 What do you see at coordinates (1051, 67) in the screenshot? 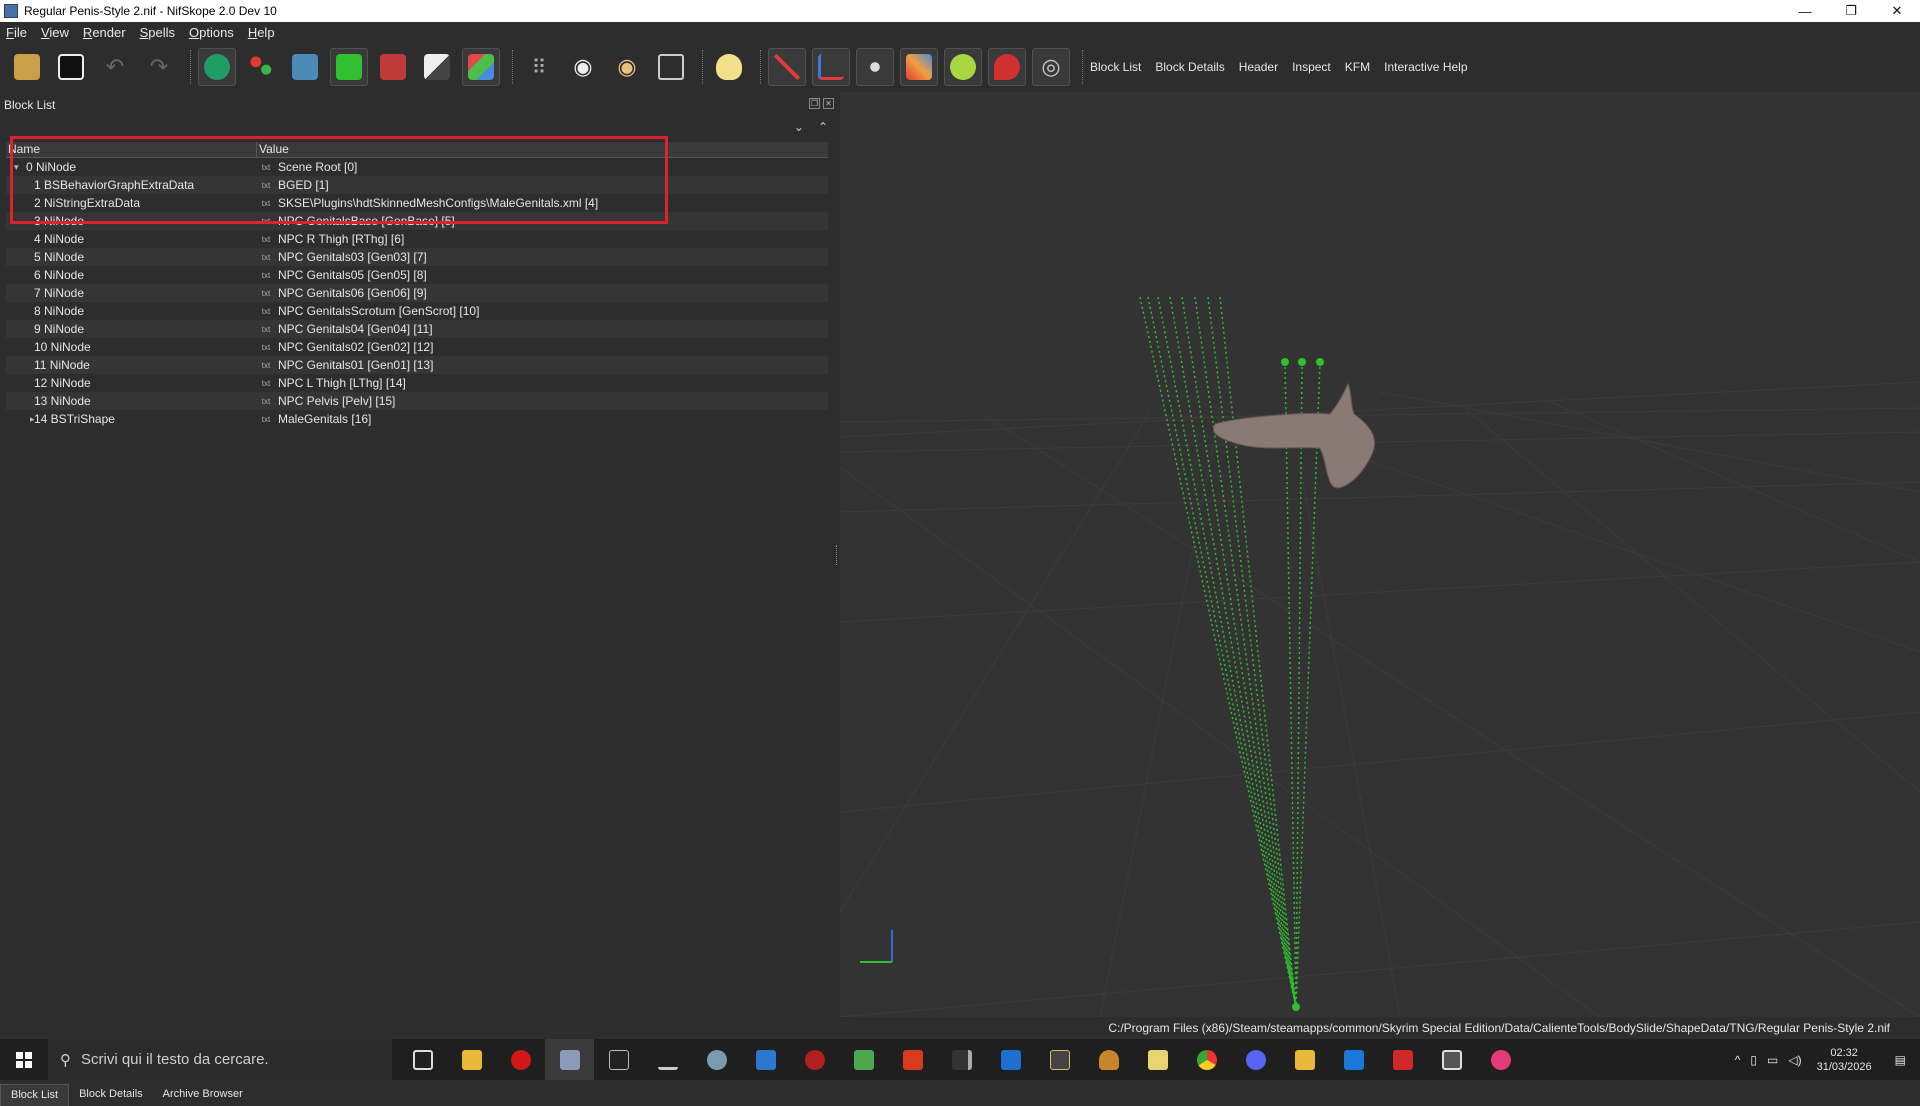
I see `show-hidden-eye-button: ◎` at bounding box center [1051, 67].